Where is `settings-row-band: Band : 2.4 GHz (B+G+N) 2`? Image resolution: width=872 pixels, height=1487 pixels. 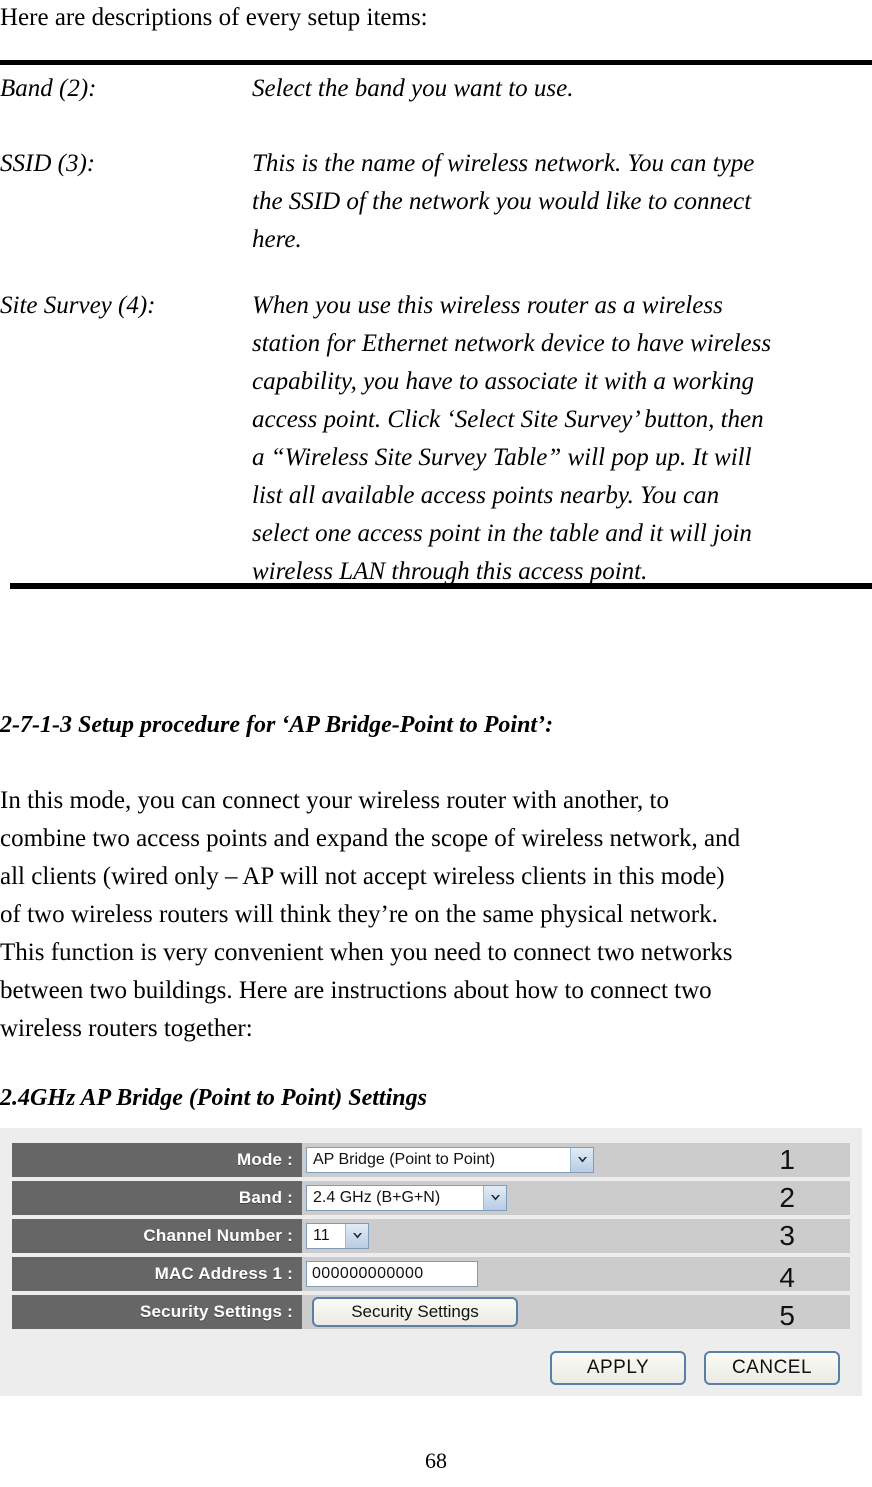 settings-row-band: Band : 2.4 GHz (B+G+N) 2 is located at coordinates (431, 1198).